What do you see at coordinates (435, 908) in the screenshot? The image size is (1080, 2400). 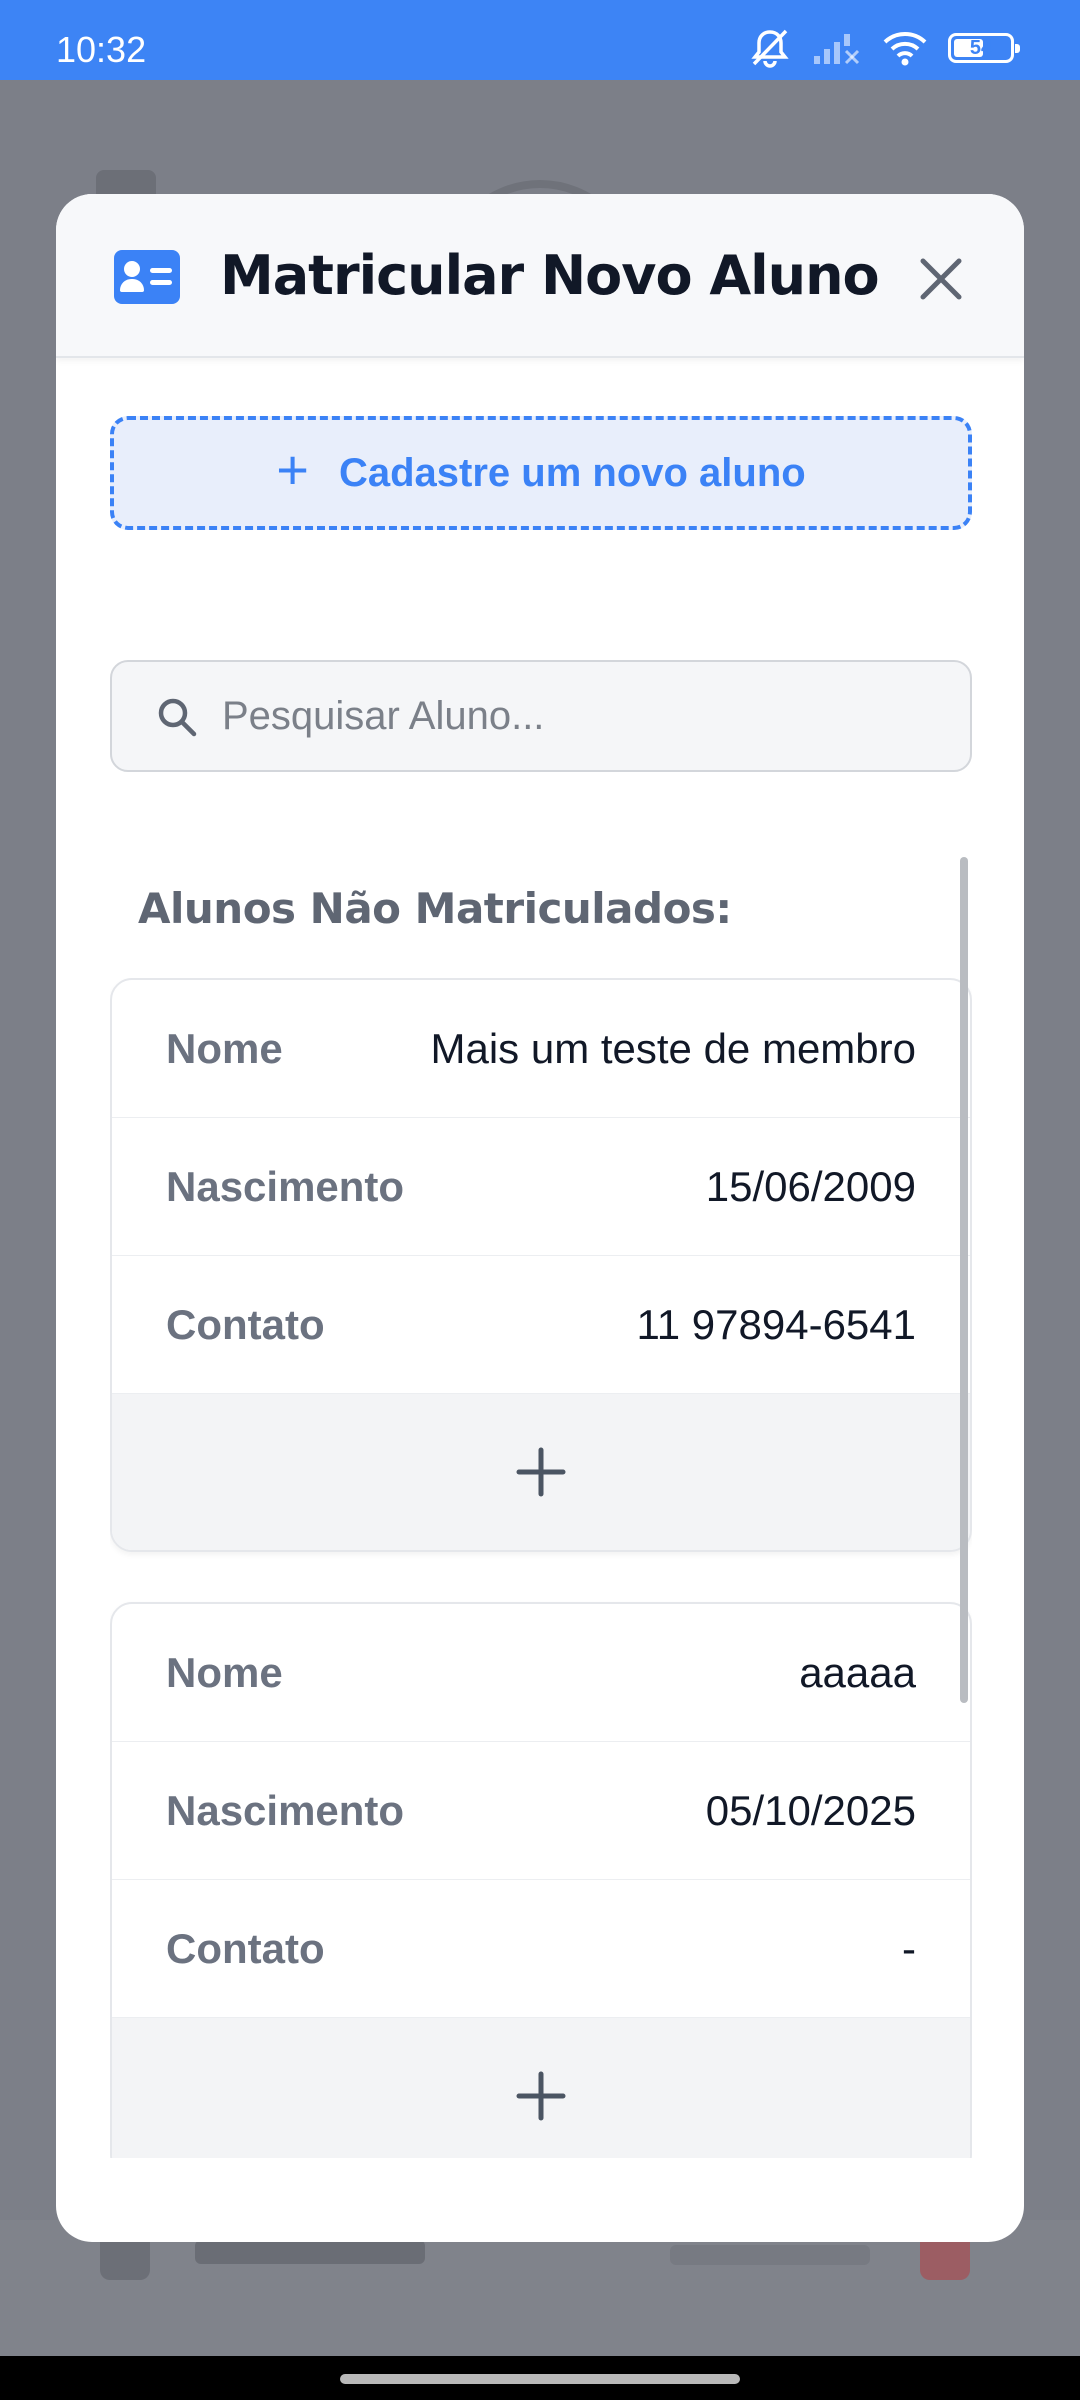 I see `section-title: Alunos Não Matriculados:` at bounding box center [435, 908].